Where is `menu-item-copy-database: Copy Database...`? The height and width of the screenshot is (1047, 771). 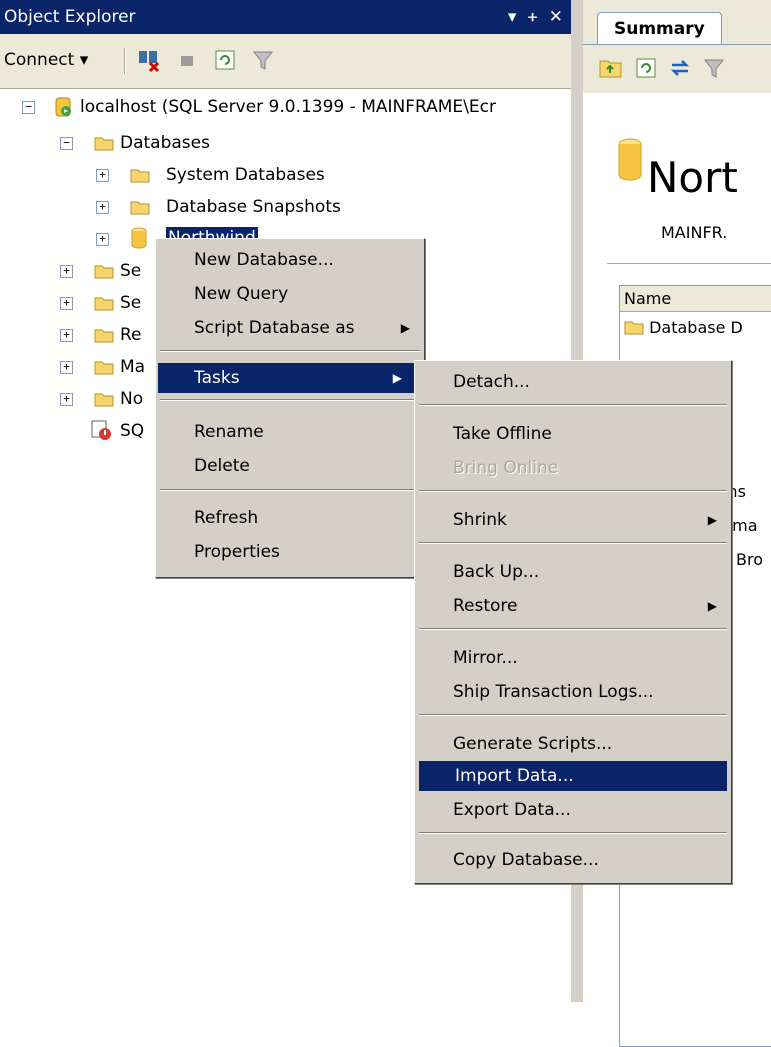
menu-item-copy-database: Copy Database... is located at coordinates (573, 860).